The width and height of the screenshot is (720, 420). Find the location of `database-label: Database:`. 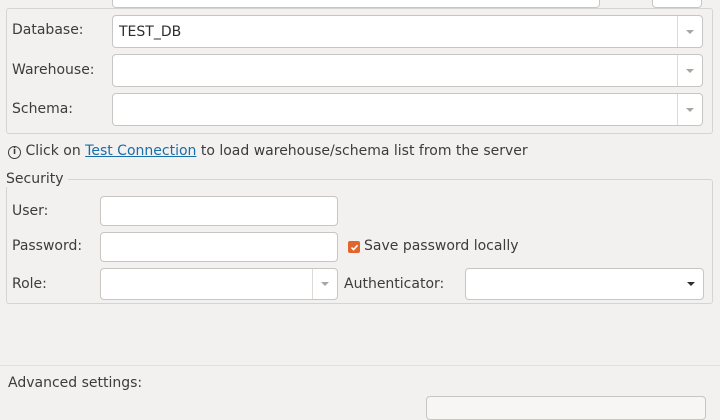

database-label: Database: is located at coordinates (48, 30).